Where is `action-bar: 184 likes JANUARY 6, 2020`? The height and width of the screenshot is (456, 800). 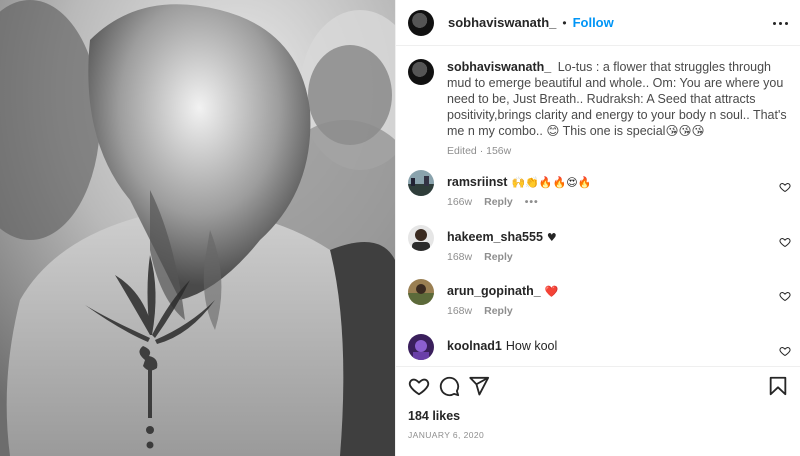 action-bar: 184 likes JANUARY 6, 2020 is located at coordinates (598, 411).